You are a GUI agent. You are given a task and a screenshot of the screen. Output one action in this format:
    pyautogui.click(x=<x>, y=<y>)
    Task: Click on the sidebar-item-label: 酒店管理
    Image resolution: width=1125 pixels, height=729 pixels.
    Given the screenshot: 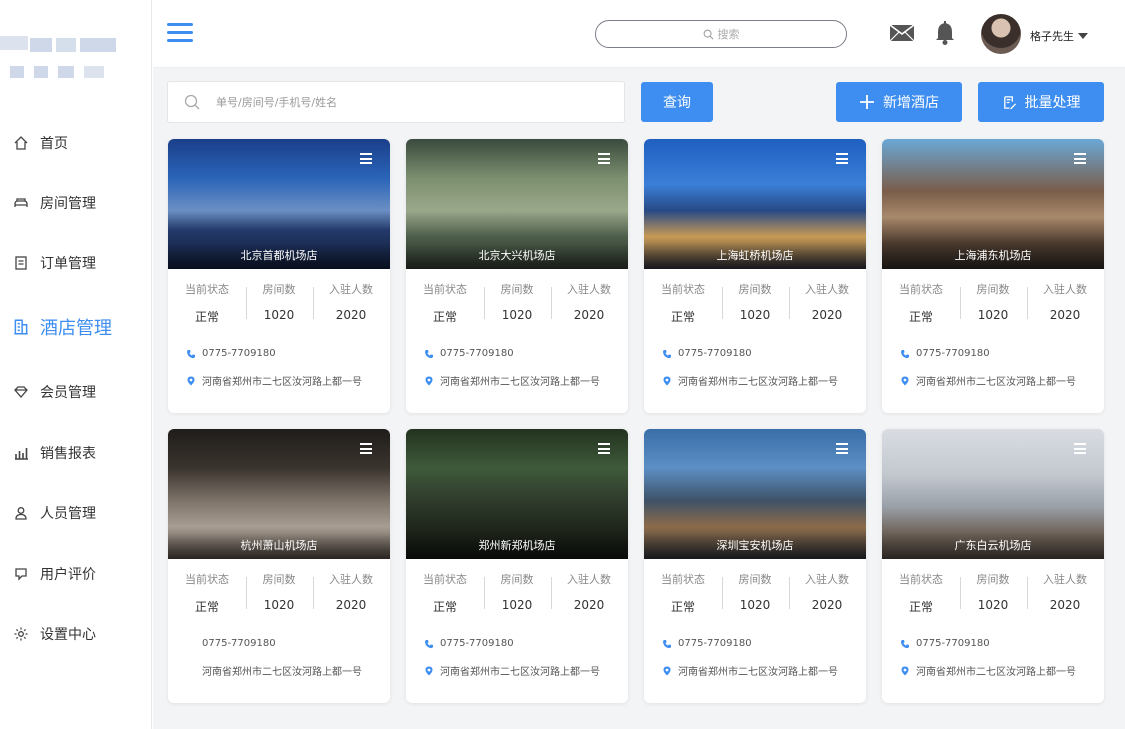 What is the action you would take?
    pyautogui.click(x=76, y=328)
    